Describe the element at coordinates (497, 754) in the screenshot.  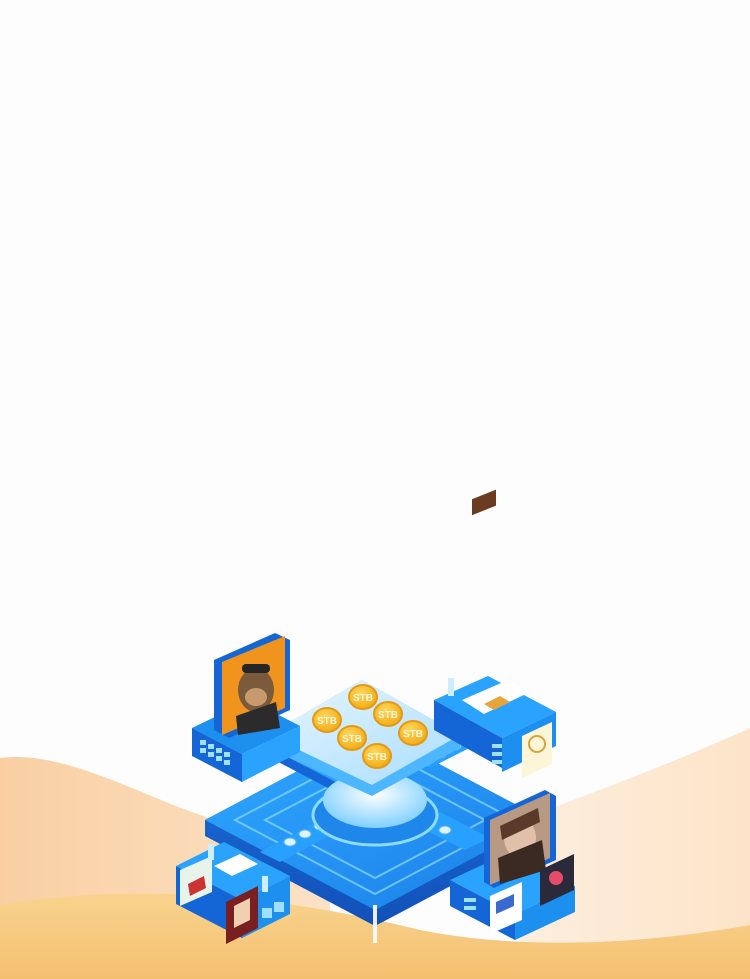
I see `window-grid` at that location.